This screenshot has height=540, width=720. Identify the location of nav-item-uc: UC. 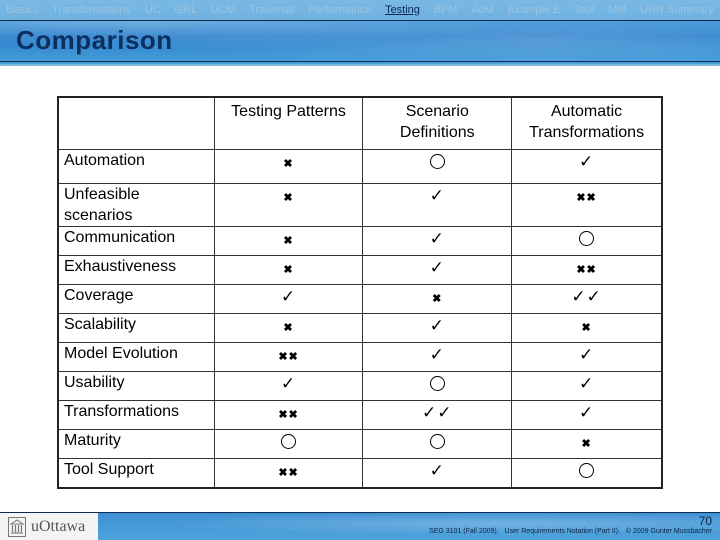
(153, 10).